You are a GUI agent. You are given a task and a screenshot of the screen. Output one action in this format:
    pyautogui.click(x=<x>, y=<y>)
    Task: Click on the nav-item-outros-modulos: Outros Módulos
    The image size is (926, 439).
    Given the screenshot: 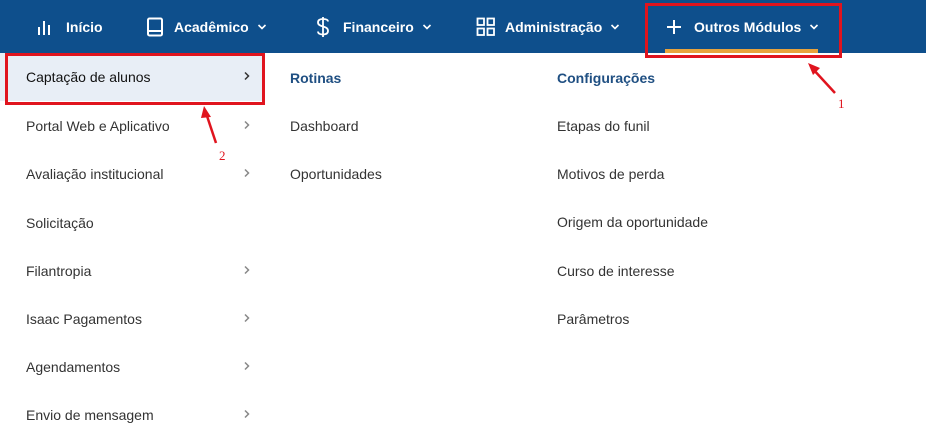 What is the action you would take?
    pyautogui.click(x=742, y=26)
    